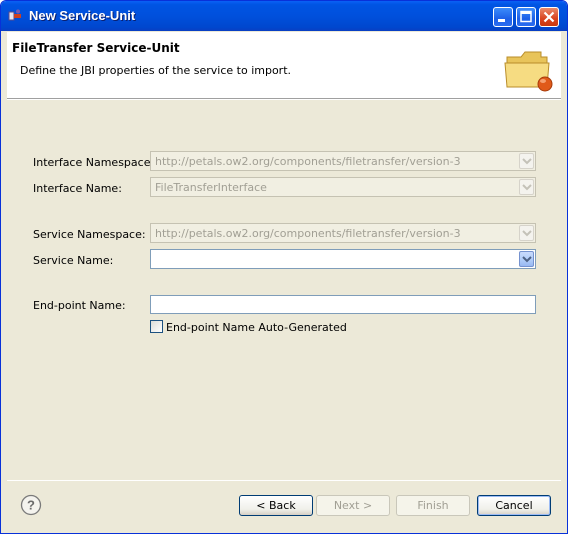 The width and height of the screenshot is (568, 534). I want to click on maximize-icon, so click(526, 16).